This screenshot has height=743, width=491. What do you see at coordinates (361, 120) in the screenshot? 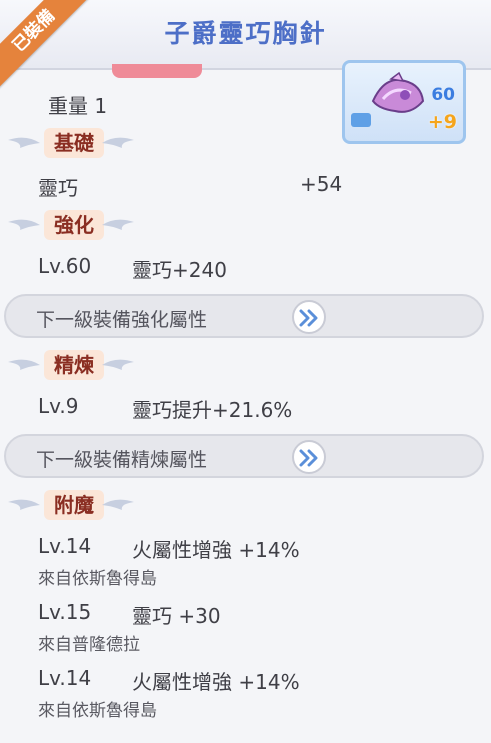
I see `slot-indicator` at bounding box center [361, 120].